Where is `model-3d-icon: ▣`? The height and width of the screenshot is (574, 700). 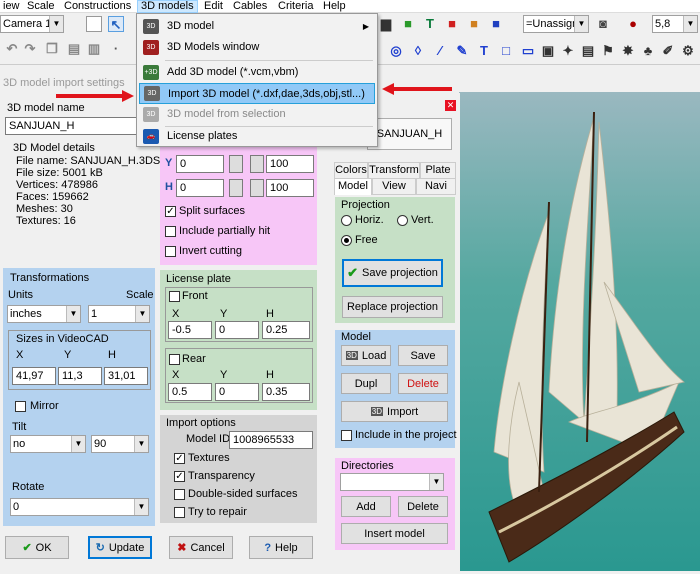 model-3d-icon: ▣ is located at coordinates (548, 51).